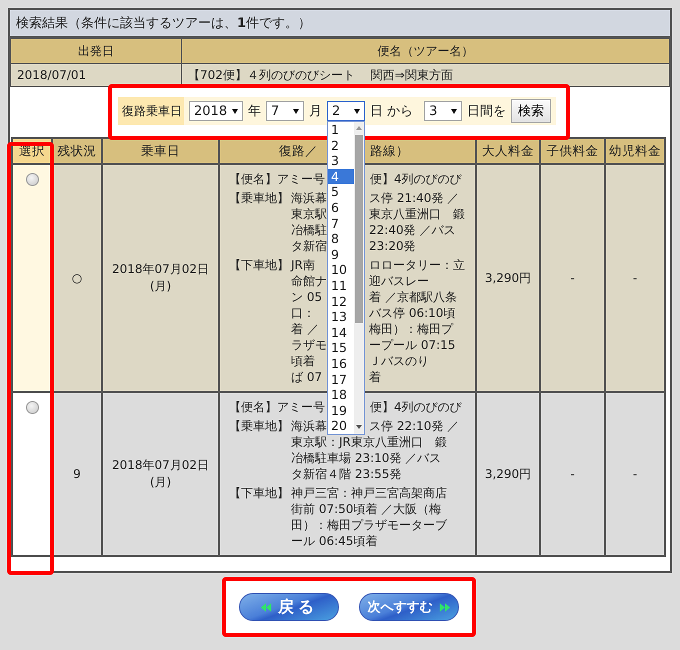 The image size is (680, 650). What do you see at coordinates (508, 151) in the screenshot?
I see `column-header: 大人料金` at bounding box center [508, 151].